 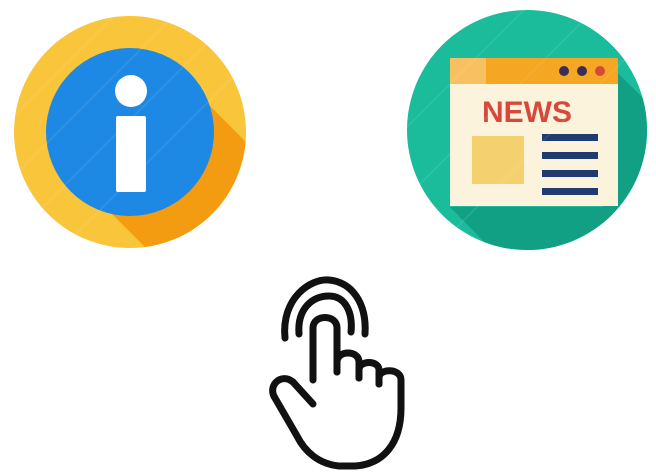 I want to click on tap-hand-icon, so click(x=345, y=370).